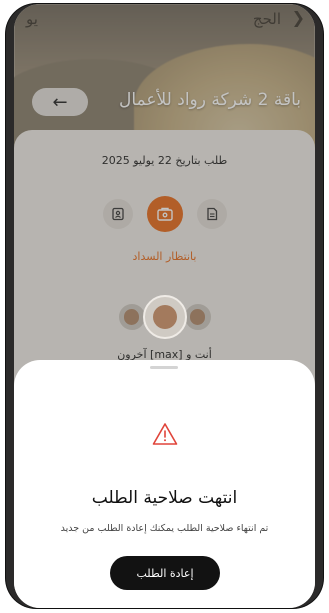  Describe the element at coordinates (165, 434) in the screenshot. I see `warning-icon` at that location.